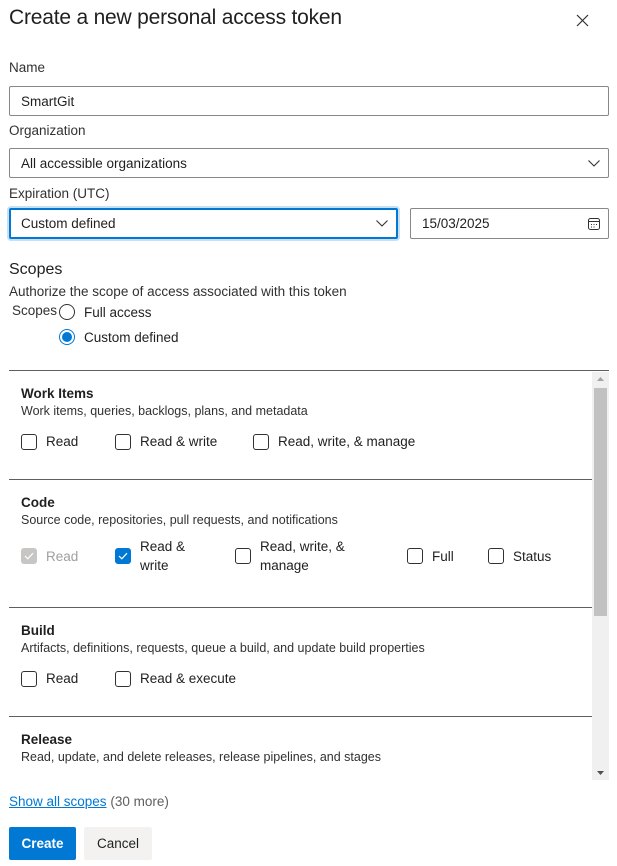 Image resolution: width=617 pixels, height=866 pixels. Describe the element at coordinates (59, 193) in the screenshot. I see `expiration-label: Expiration (UTC)` at that location.